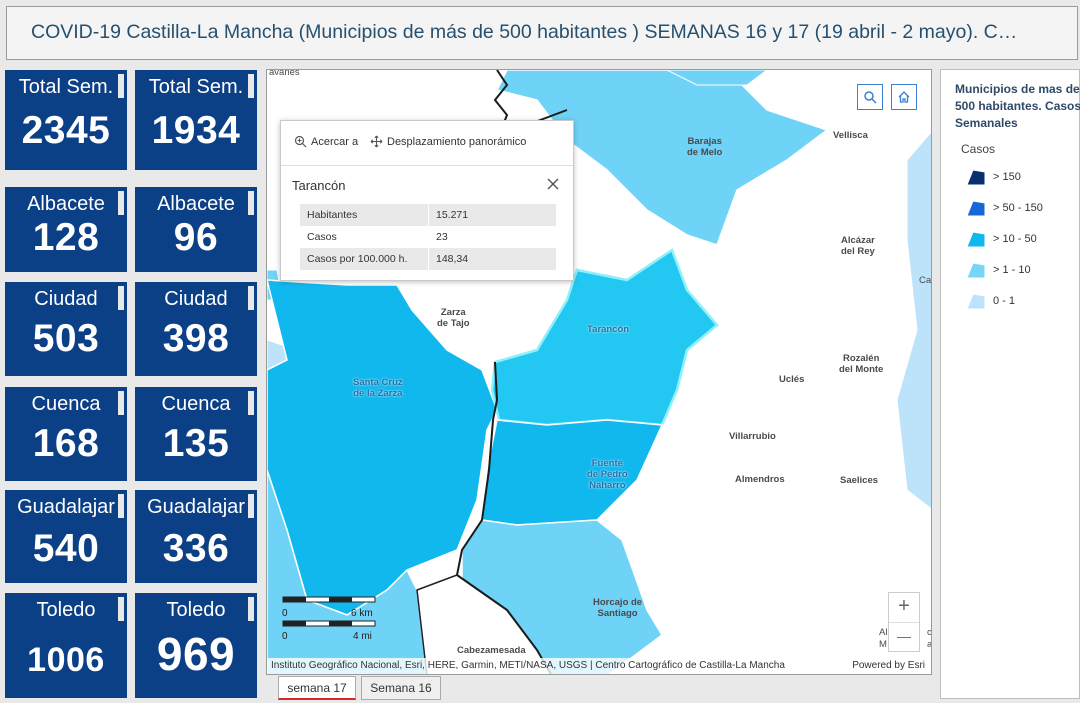 Image resolution: width=1080 pixels, height=703 pixels. What do you see at coordinates (196, 87) in the screenshot?
I see `indicator-label: Total Sem.` at bounding box center [196, 87].